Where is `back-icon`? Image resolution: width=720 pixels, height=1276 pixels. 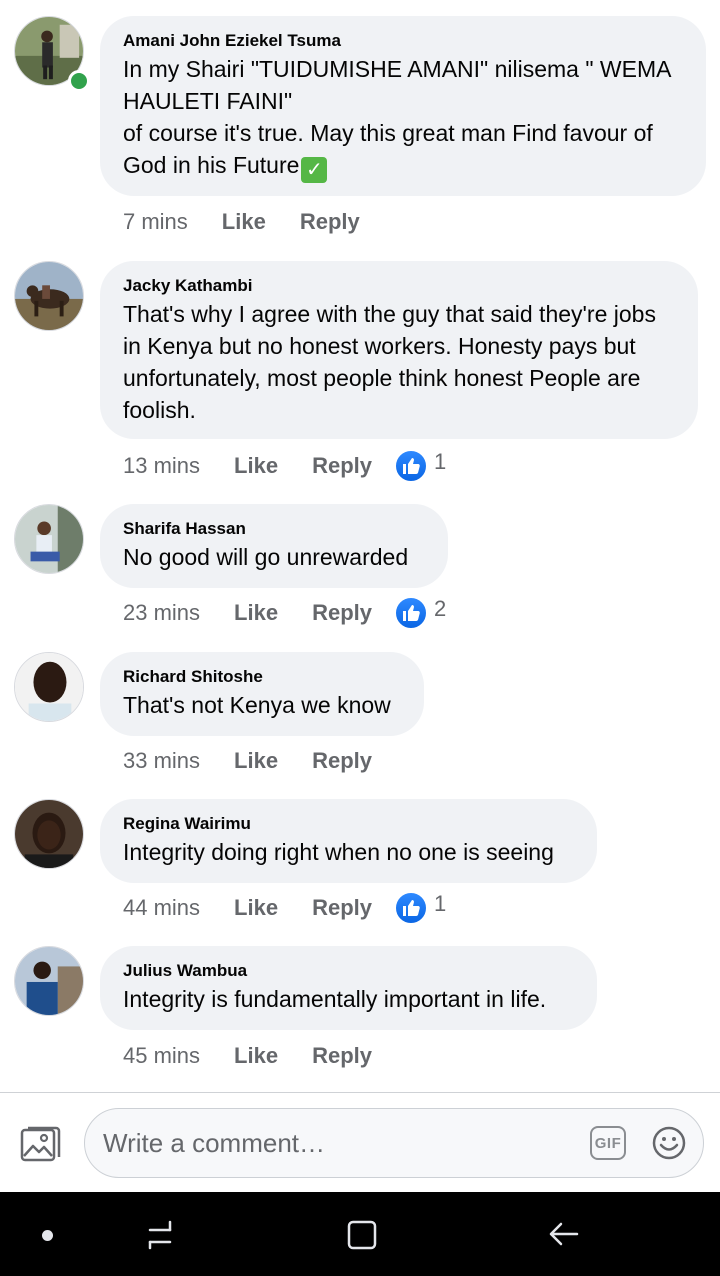 back-icon is located at coordinates (563, 1234).